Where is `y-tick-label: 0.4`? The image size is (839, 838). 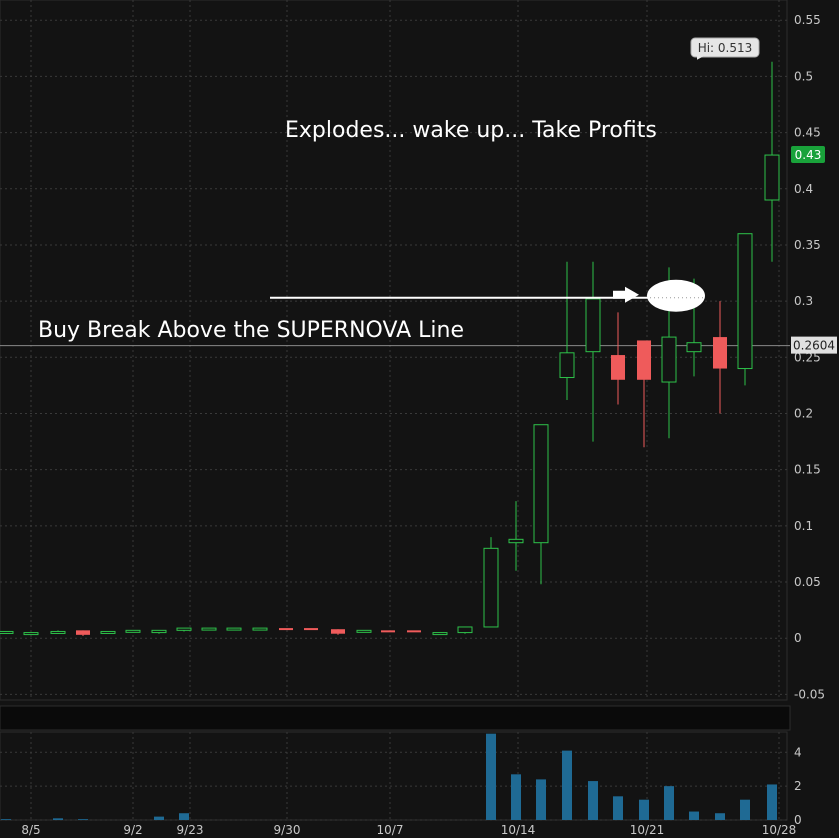
y-tick-label: 0.4 is located at coordinates (803, 189).